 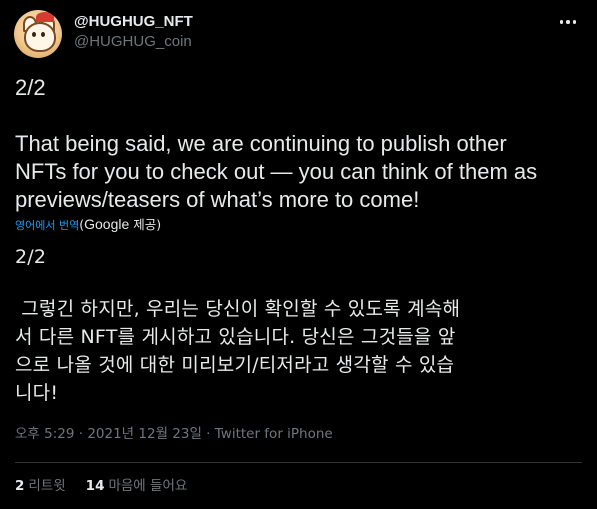 What do you see at coordinates (40, 37) in the screenshot?
I see `avatar-face` at bounding box center [40, 37].